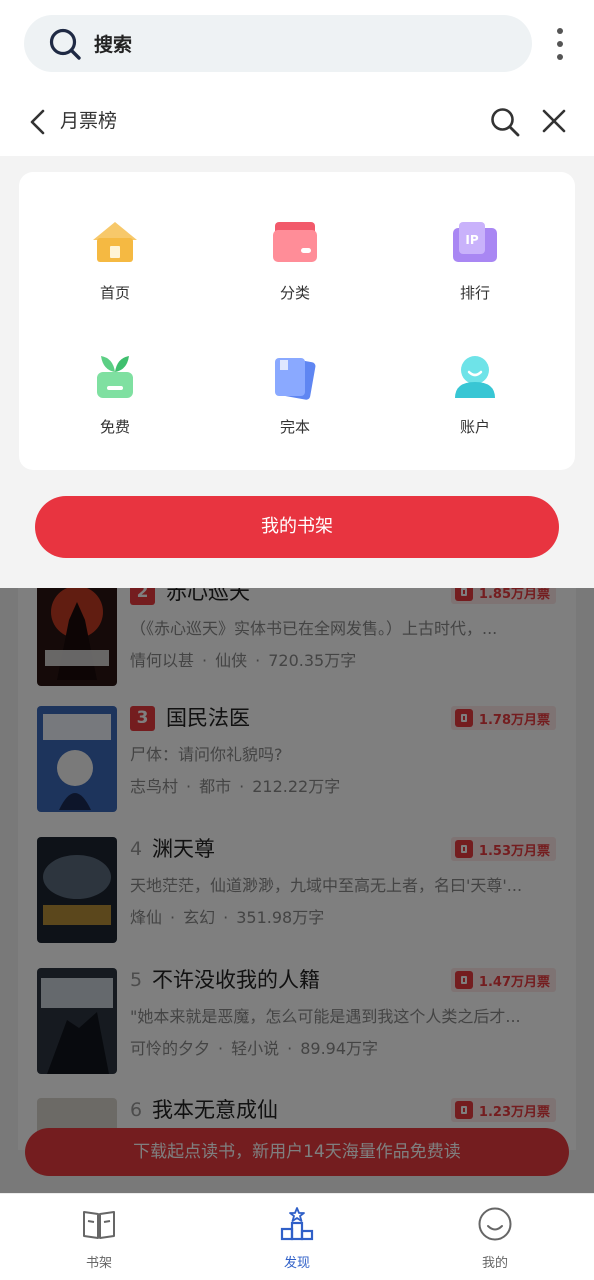 This screenshot has width=594, height=1280. I want to click on bottom-tab-bar: 书架 发现 我的, so click(297, 1236).